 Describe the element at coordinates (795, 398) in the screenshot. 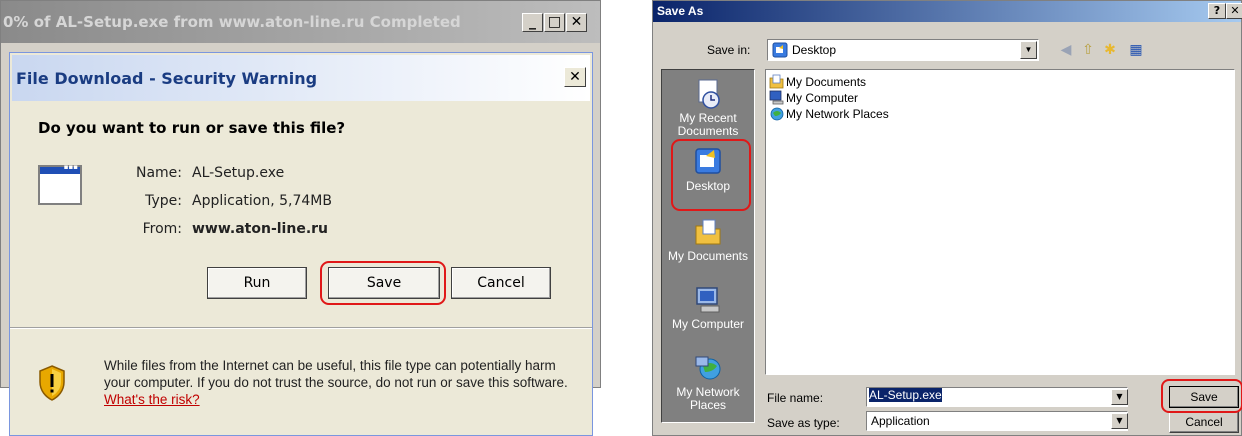

I see `file-name-label: File name:` at that location.